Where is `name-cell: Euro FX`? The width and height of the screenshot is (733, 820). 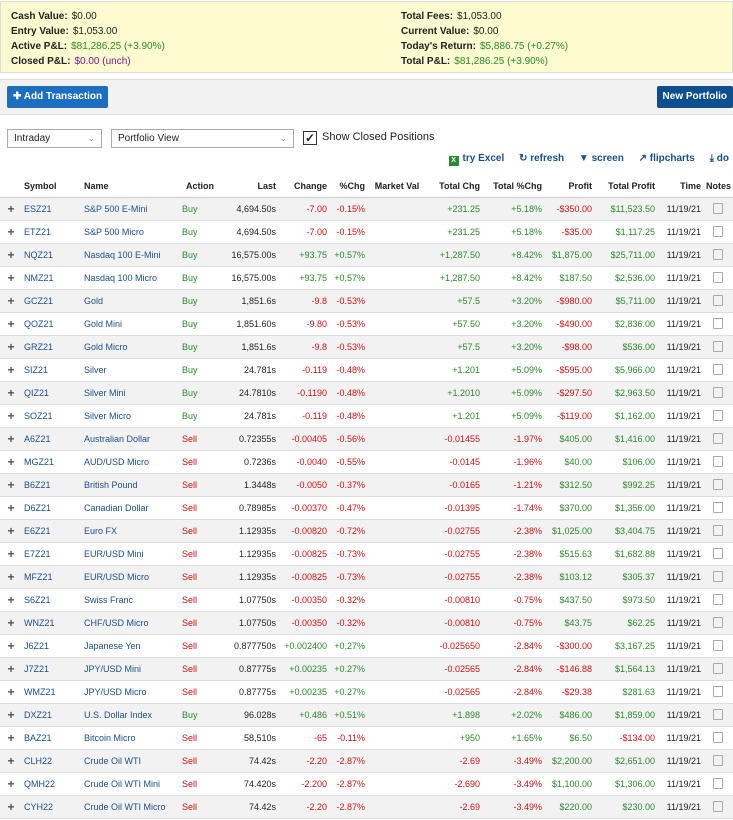 name-cell: Euro FX is located at coordinates (131, 531).